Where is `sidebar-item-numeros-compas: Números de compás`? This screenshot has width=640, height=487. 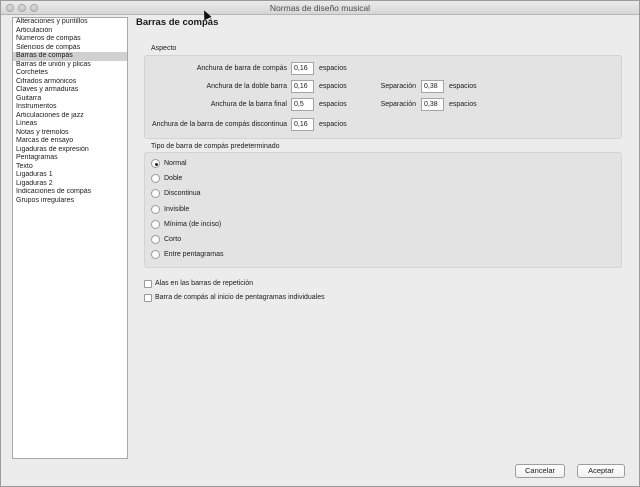 sidebar-item-numeros-compas: Números de compás is located at coordinates (70, 39).